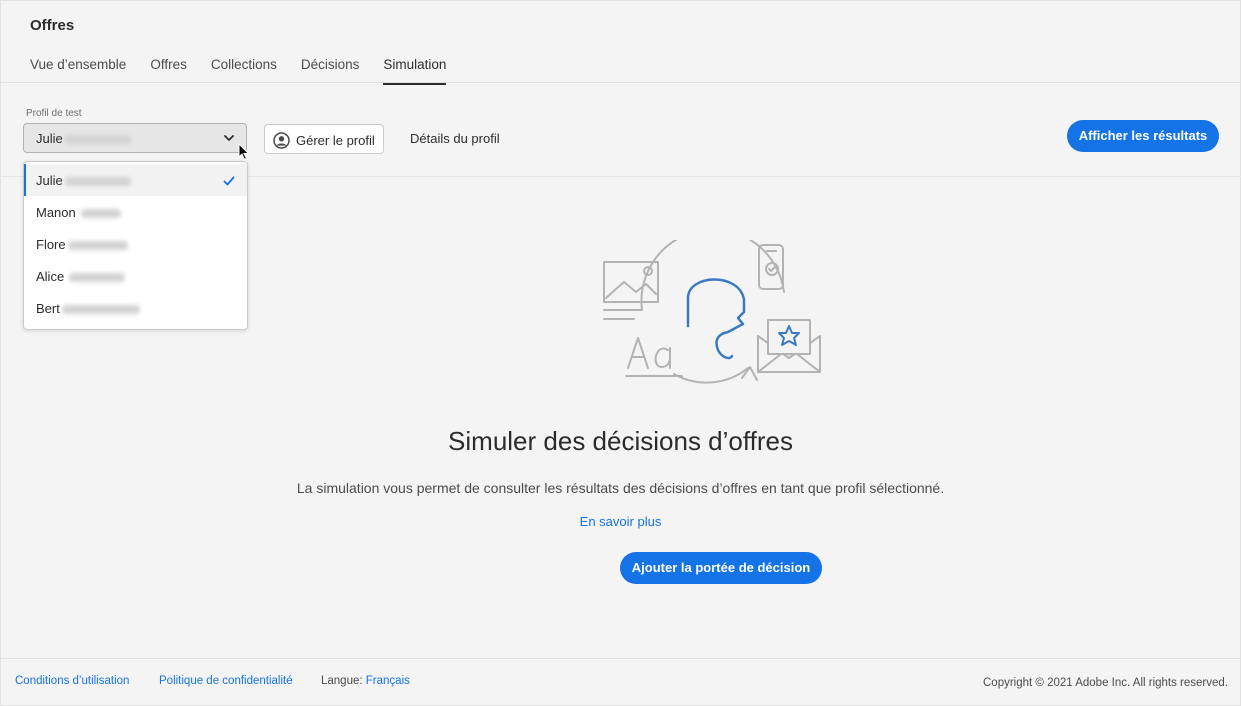 The height and width of the screenshot is (706, 1241). I want to click on terms-link: Conditions d’utilisation, so click(72, 681).